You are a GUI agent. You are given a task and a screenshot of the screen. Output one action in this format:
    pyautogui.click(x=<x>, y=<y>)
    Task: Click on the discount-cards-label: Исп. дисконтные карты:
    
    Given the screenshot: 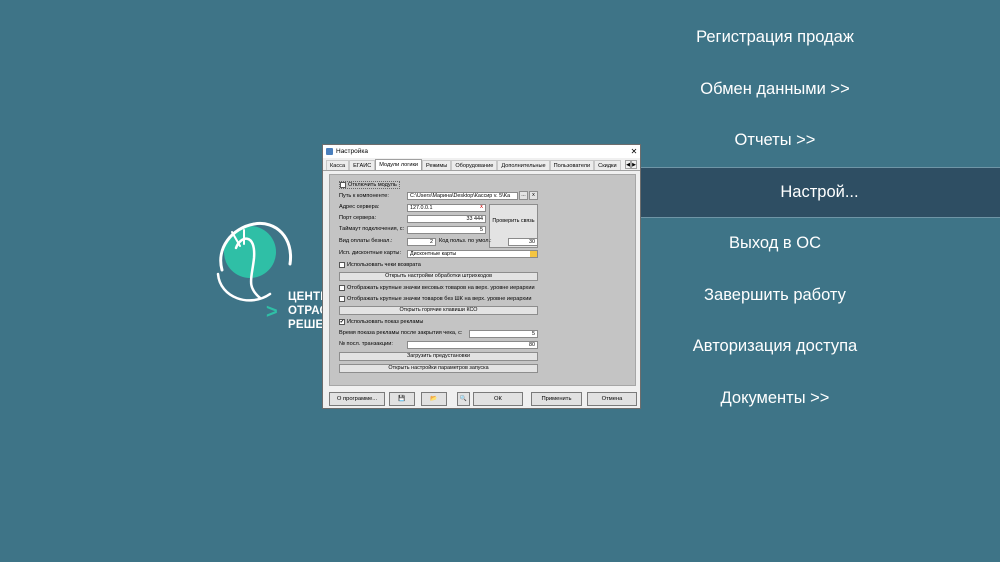 What is the action you would take?
    pyautogui.click(x=370, y=253)
    